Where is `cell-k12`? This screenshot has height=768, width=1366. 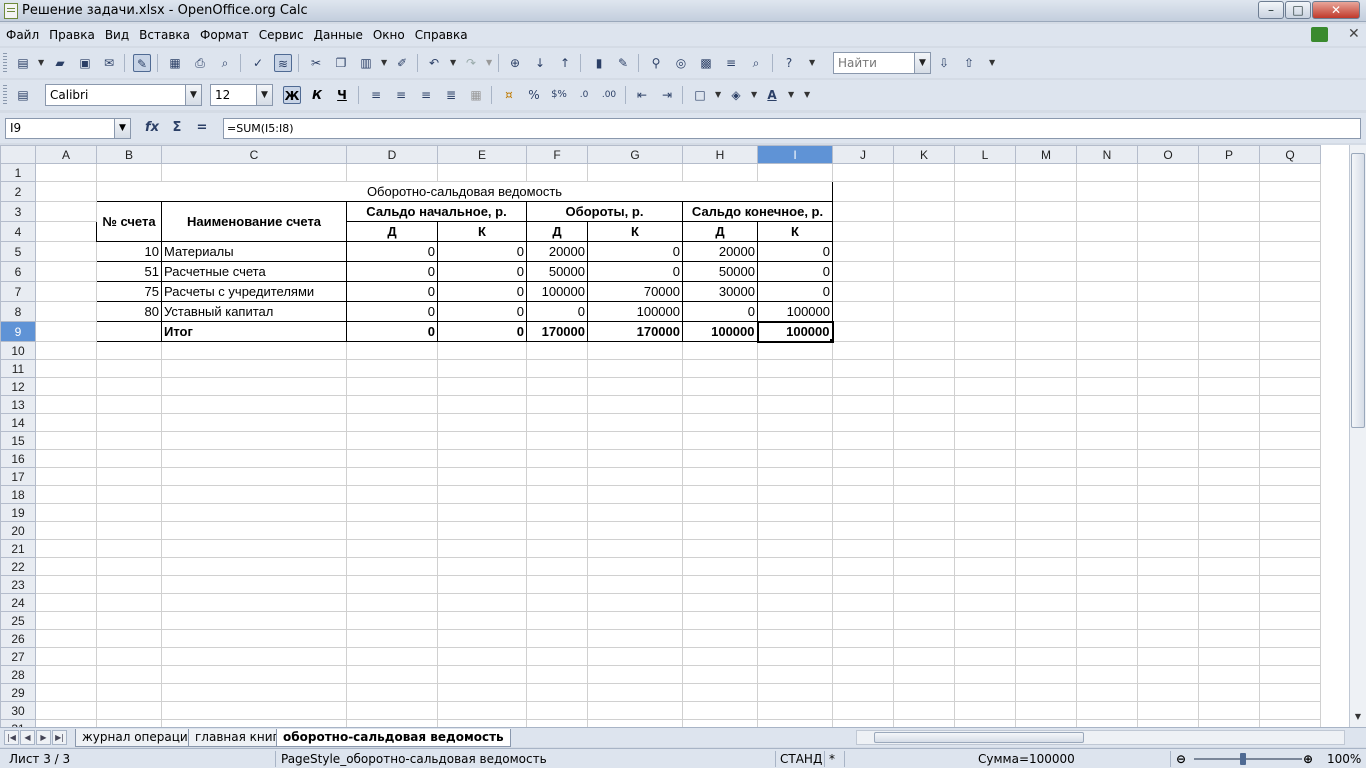 cell-k12 is located at coordinates (924, 386).